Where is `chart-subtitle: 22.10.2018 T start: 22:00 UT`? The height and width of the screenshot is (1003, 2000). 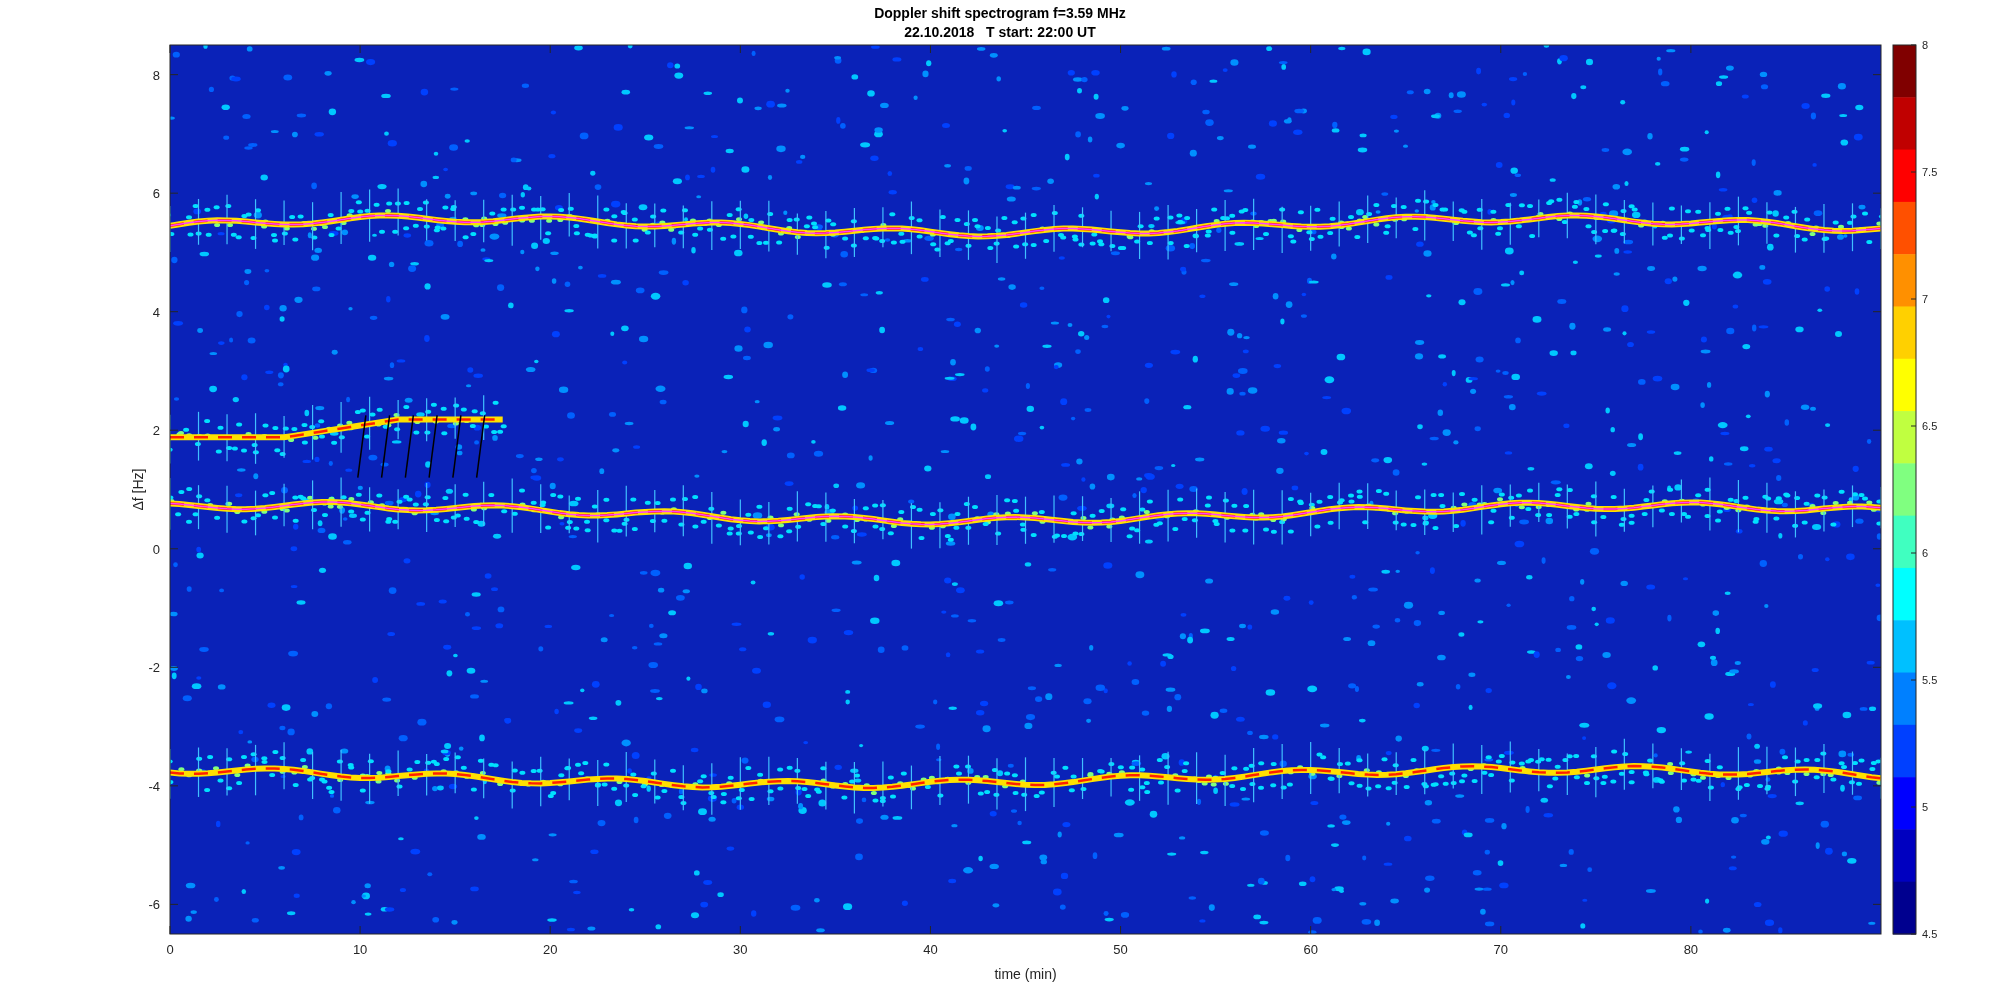
chart-subtitle: 22.10.2018 T start: 22:00 UT is located at coordinates (1000, 32).